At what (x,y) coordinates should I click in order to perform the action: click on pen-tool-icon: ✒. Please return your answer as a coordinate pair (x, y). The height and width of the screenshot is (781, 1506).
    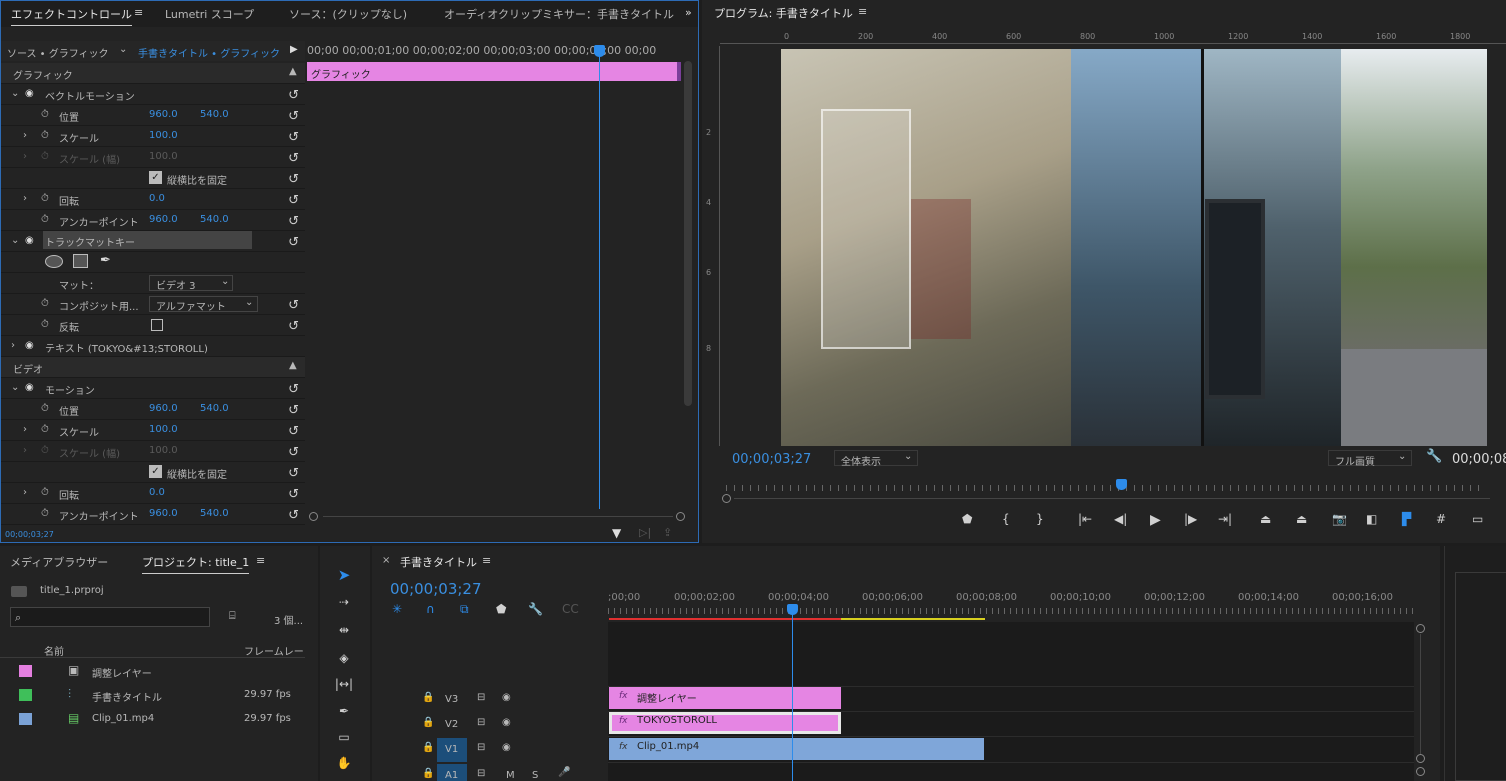
    Looking at the image, I should click on (344, 711).